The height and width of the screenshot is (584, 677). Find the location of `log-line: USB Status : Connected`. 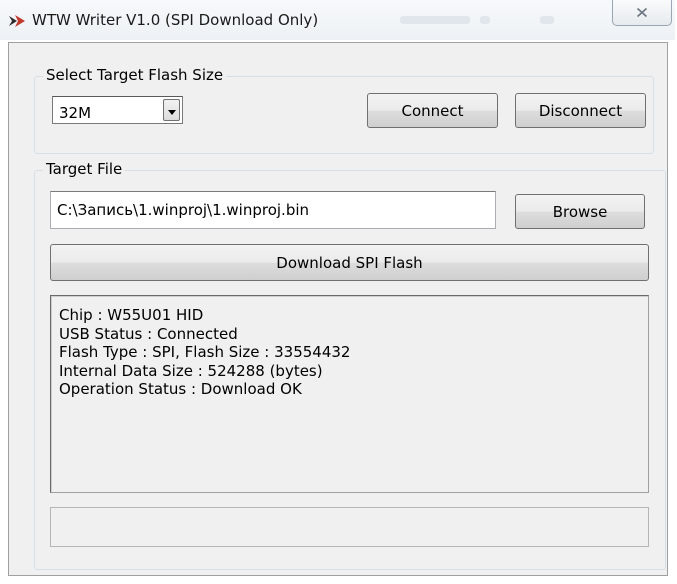

log-line: USB Status : Connected is located at coordinates (148, 333).